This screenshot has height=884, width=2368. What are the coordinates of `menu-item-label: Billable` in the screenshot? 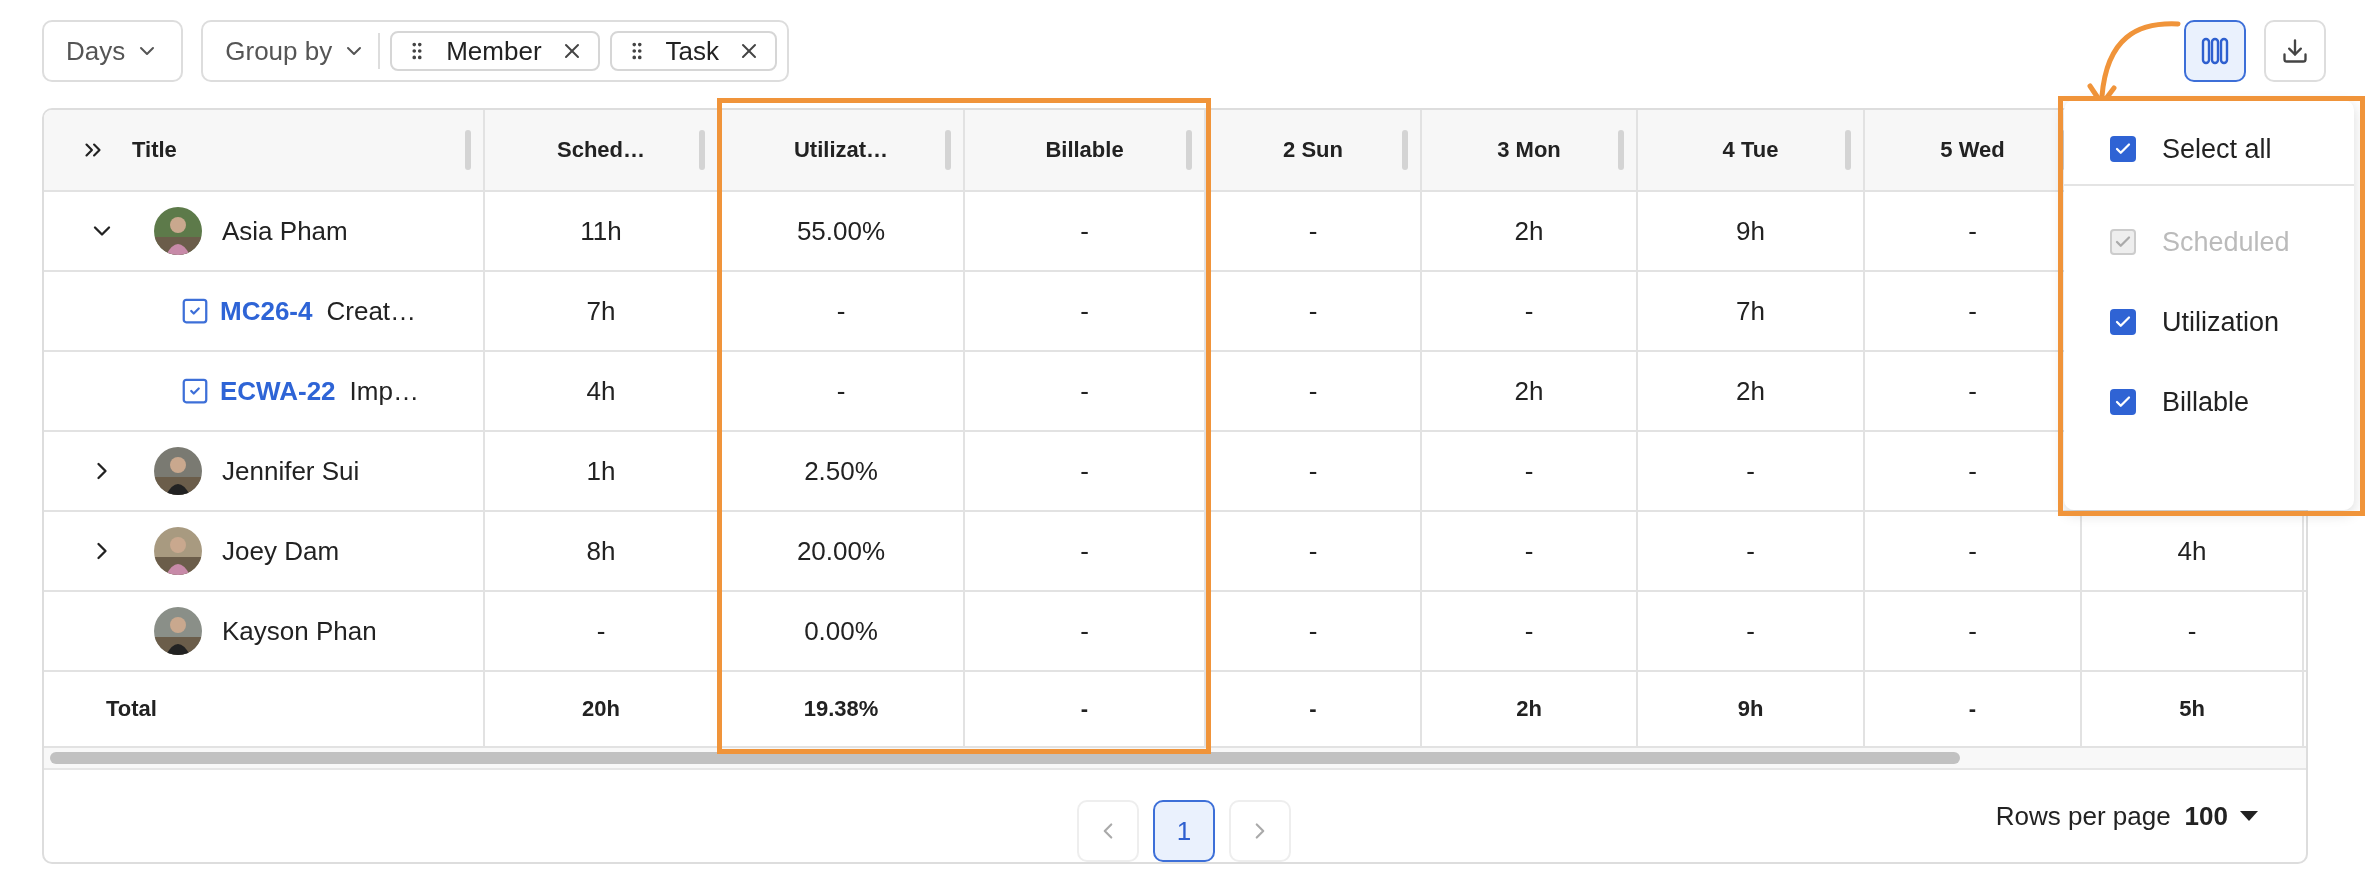 It's located at (2206, 402).